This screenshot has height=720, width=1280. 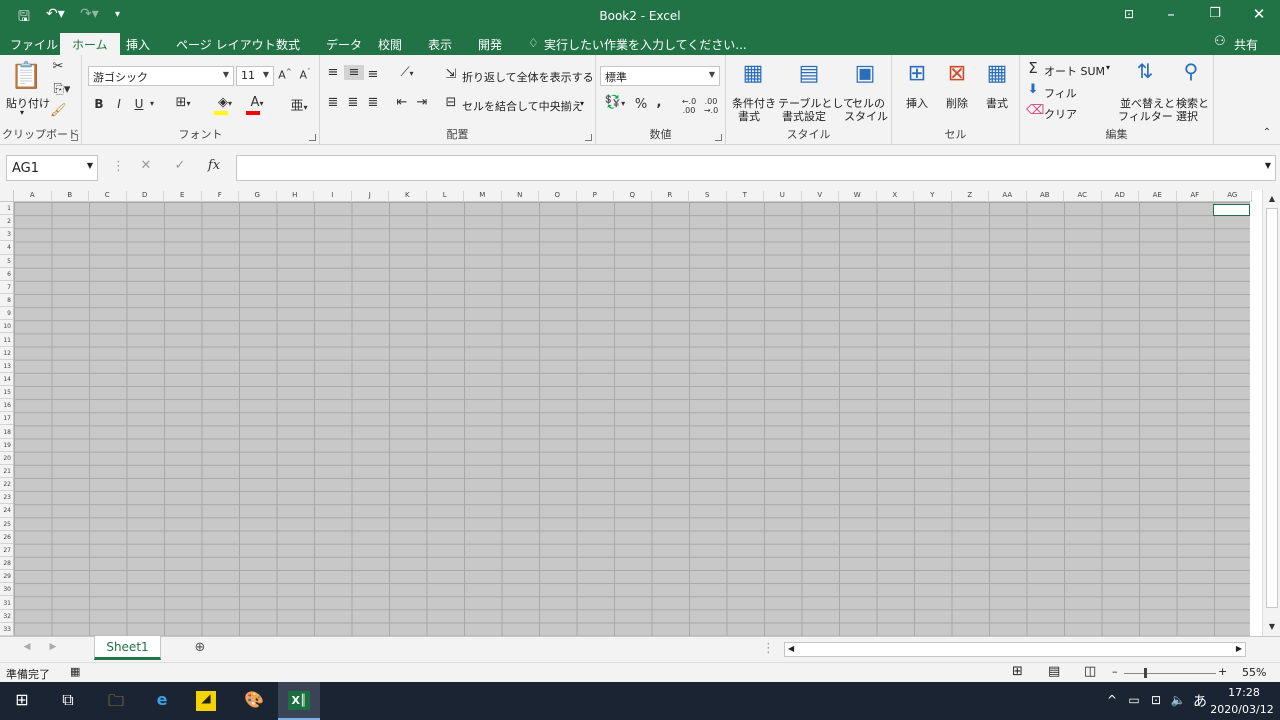 I want to click on battery-icon: ▭, so click(x=1134, y=700).